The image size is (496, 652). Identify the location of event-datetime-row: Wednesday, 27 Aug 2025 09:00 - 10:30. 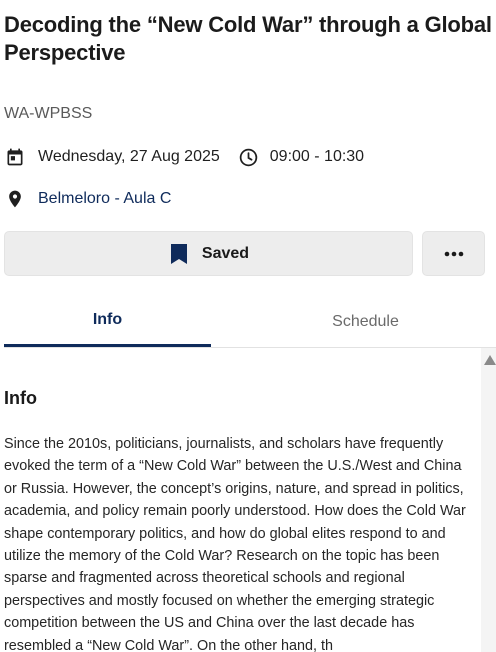
(184, 157).